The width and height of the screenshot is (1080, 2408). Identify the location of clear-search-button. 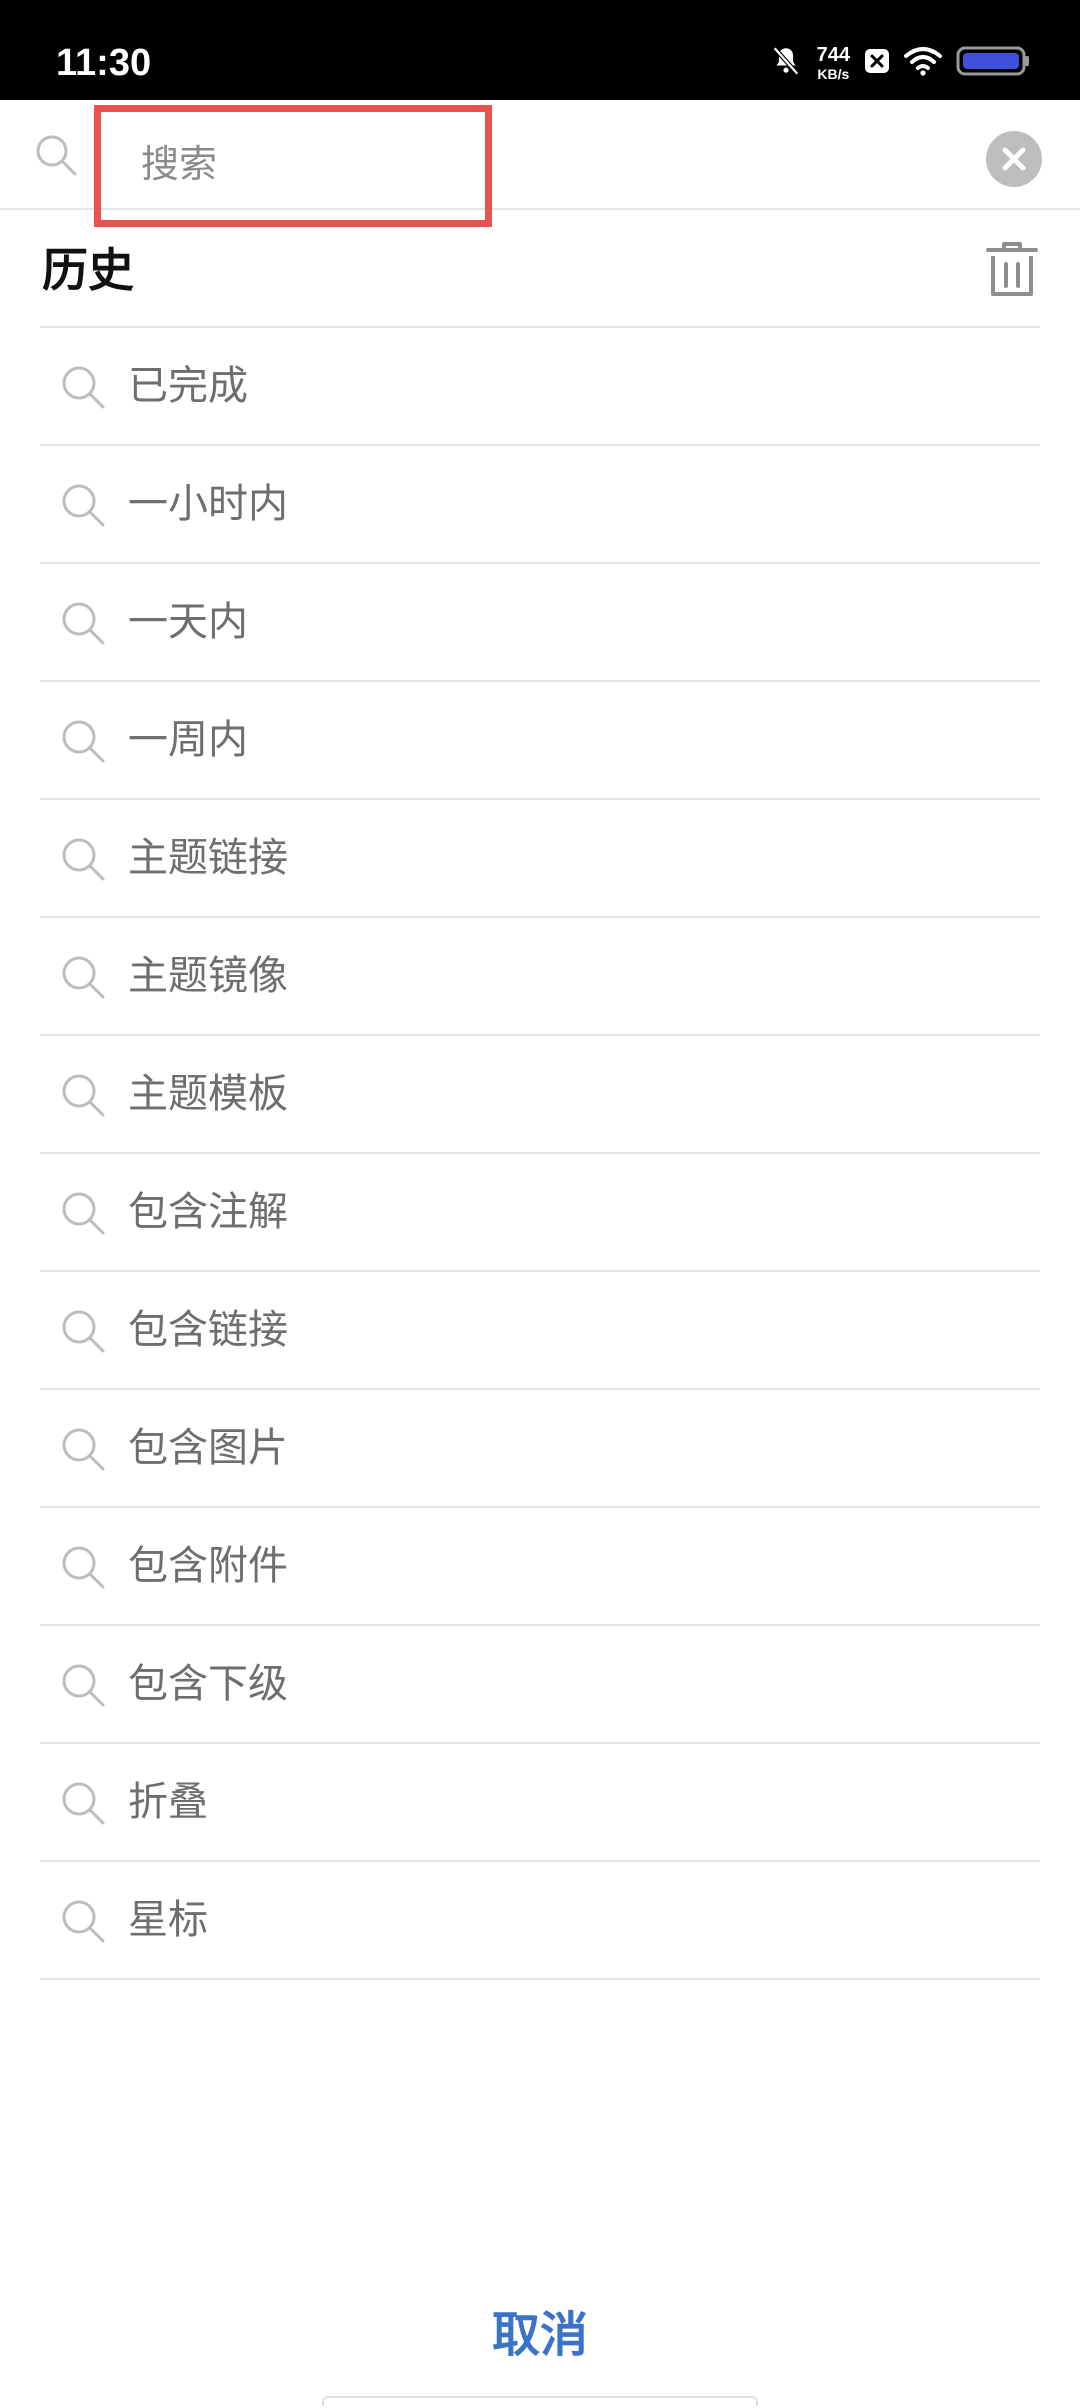
(1014, 159).